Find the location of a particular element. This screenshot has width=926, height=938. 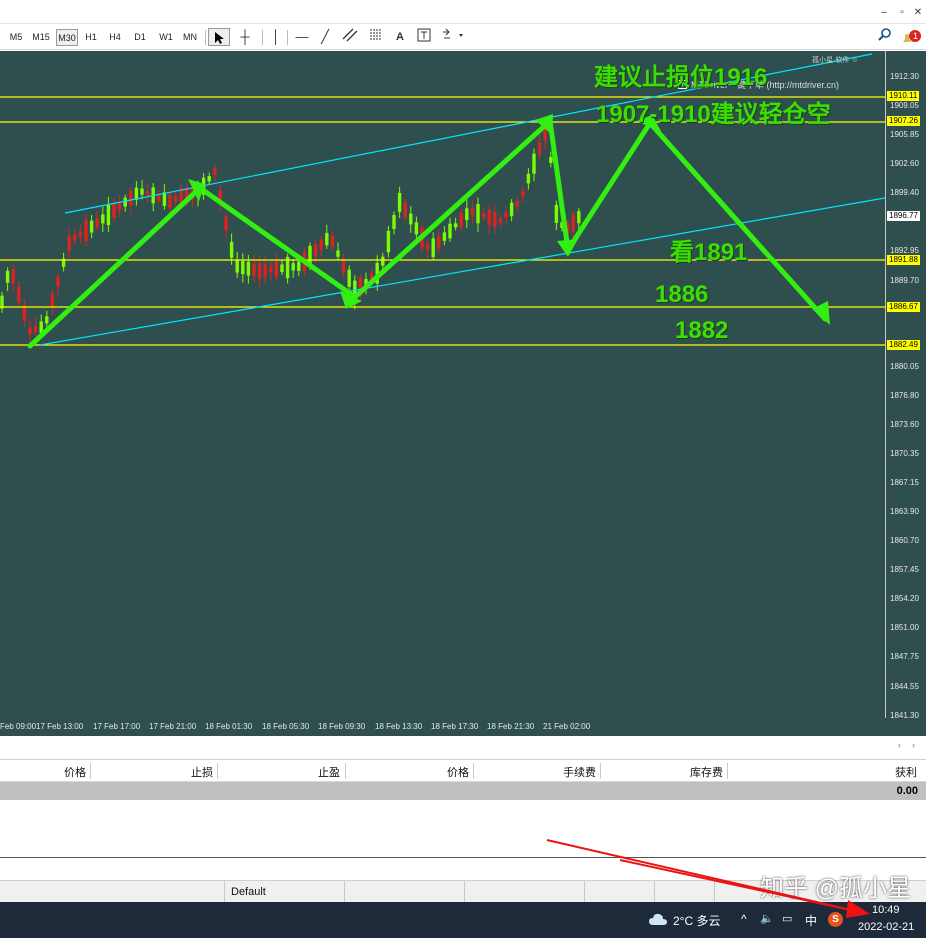

search-icon is located at coordinates (885, 37).